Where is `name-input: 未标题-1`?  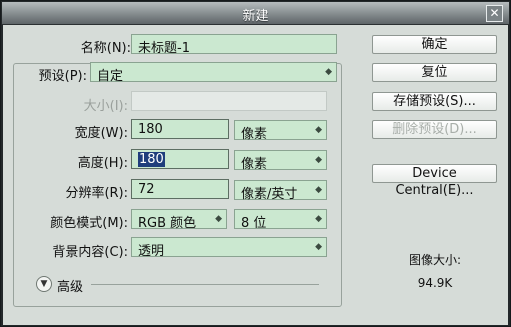
name-input: 未标题-1 is located at coordinates (234, 45).